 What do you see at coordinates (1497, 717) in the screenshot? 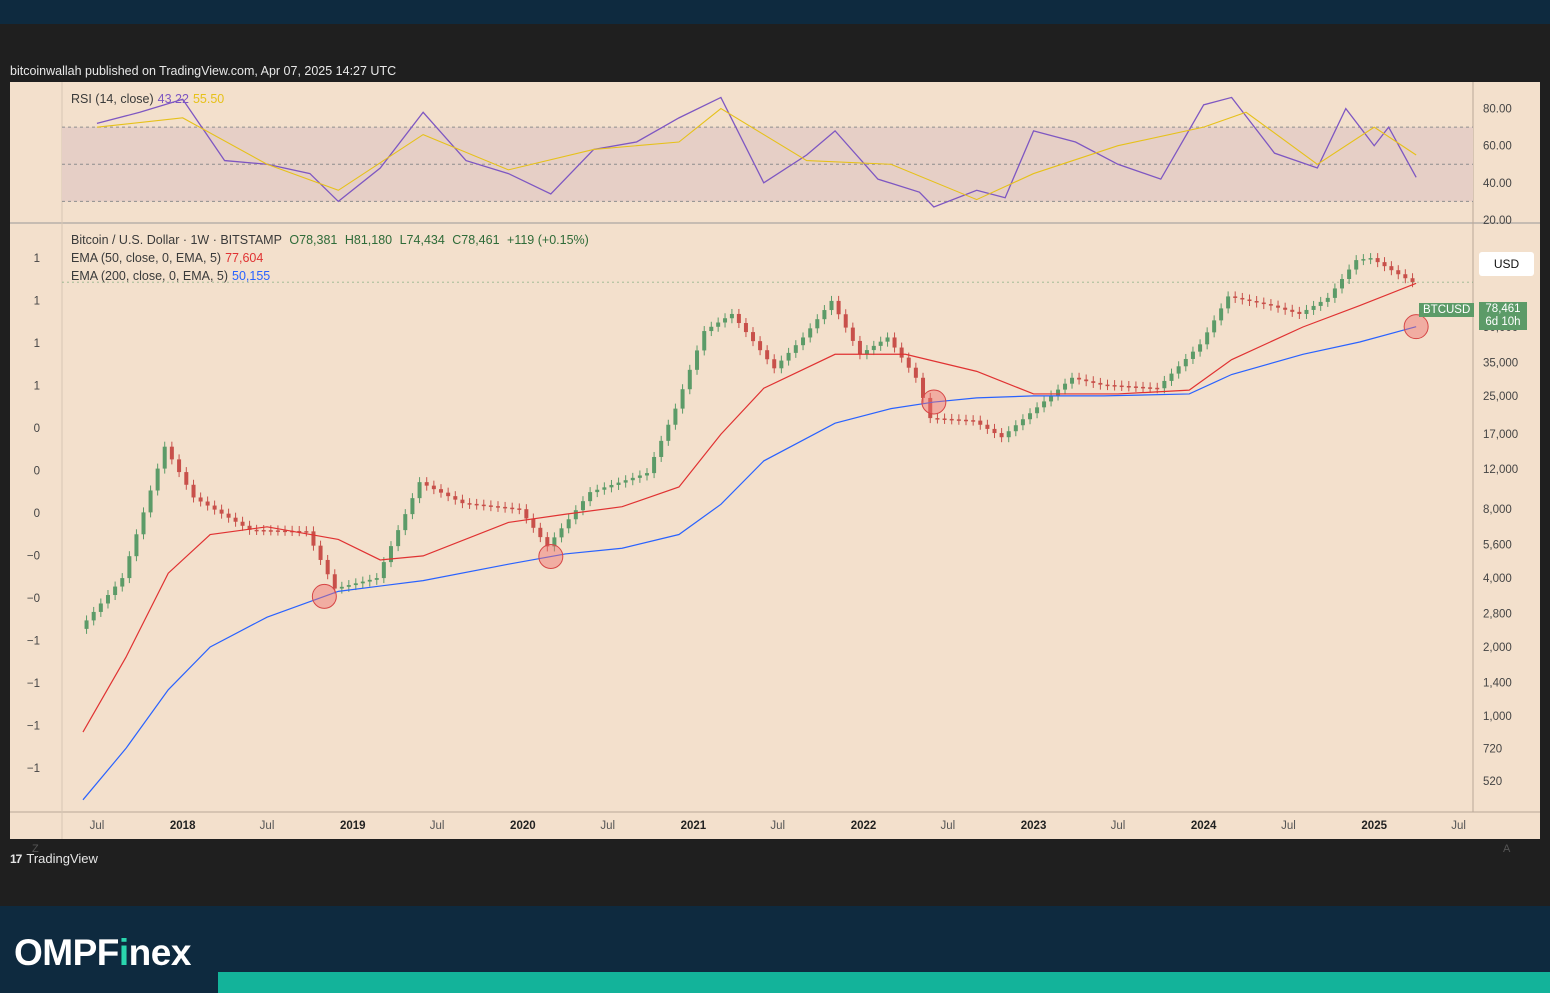
I see `price-axis-tick: 1,000` at bounding box center [1497, 717].